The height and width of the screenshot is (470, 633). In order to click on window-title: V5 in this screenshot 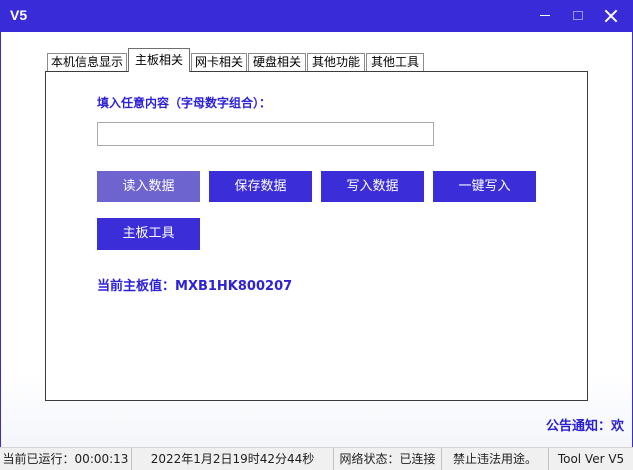, I will do `click(19, 15)`.